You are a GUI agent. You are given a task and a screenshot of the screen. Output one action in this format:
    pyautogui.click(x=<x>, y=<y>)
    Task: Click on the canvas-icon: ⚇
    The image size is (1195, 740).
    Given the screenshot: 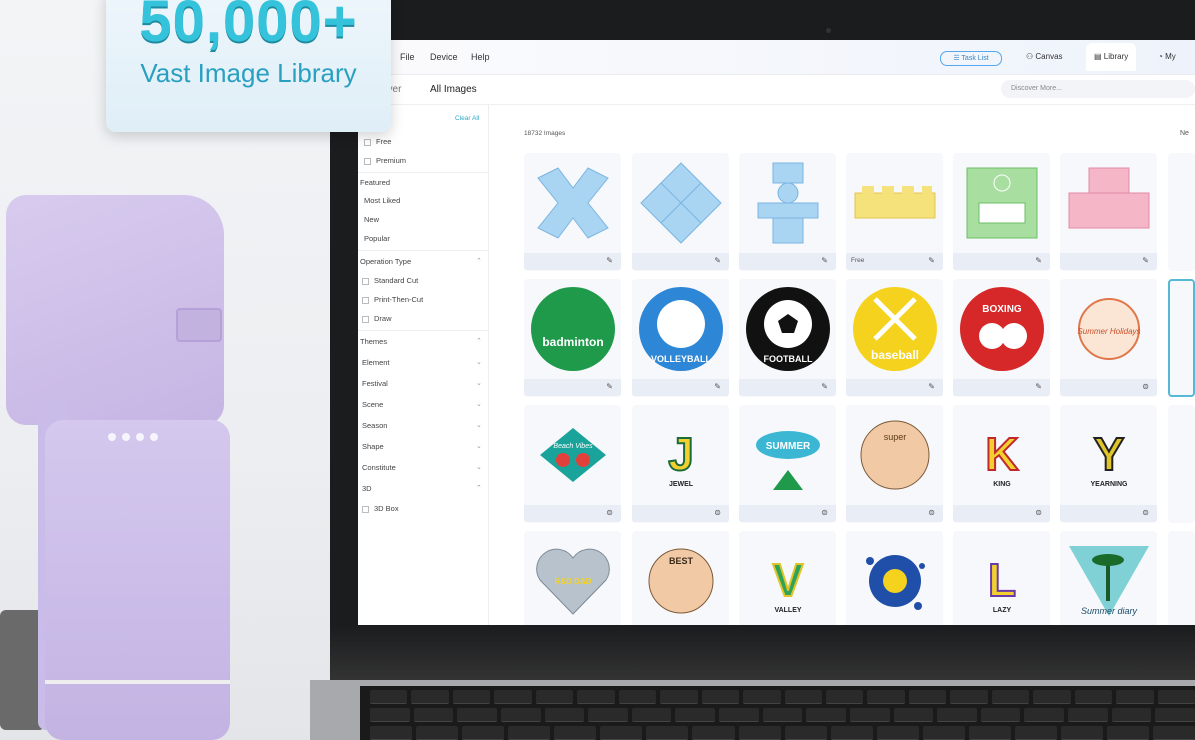 What is the action you would take?
    pyautogui.click(x=1031, y=56)
    